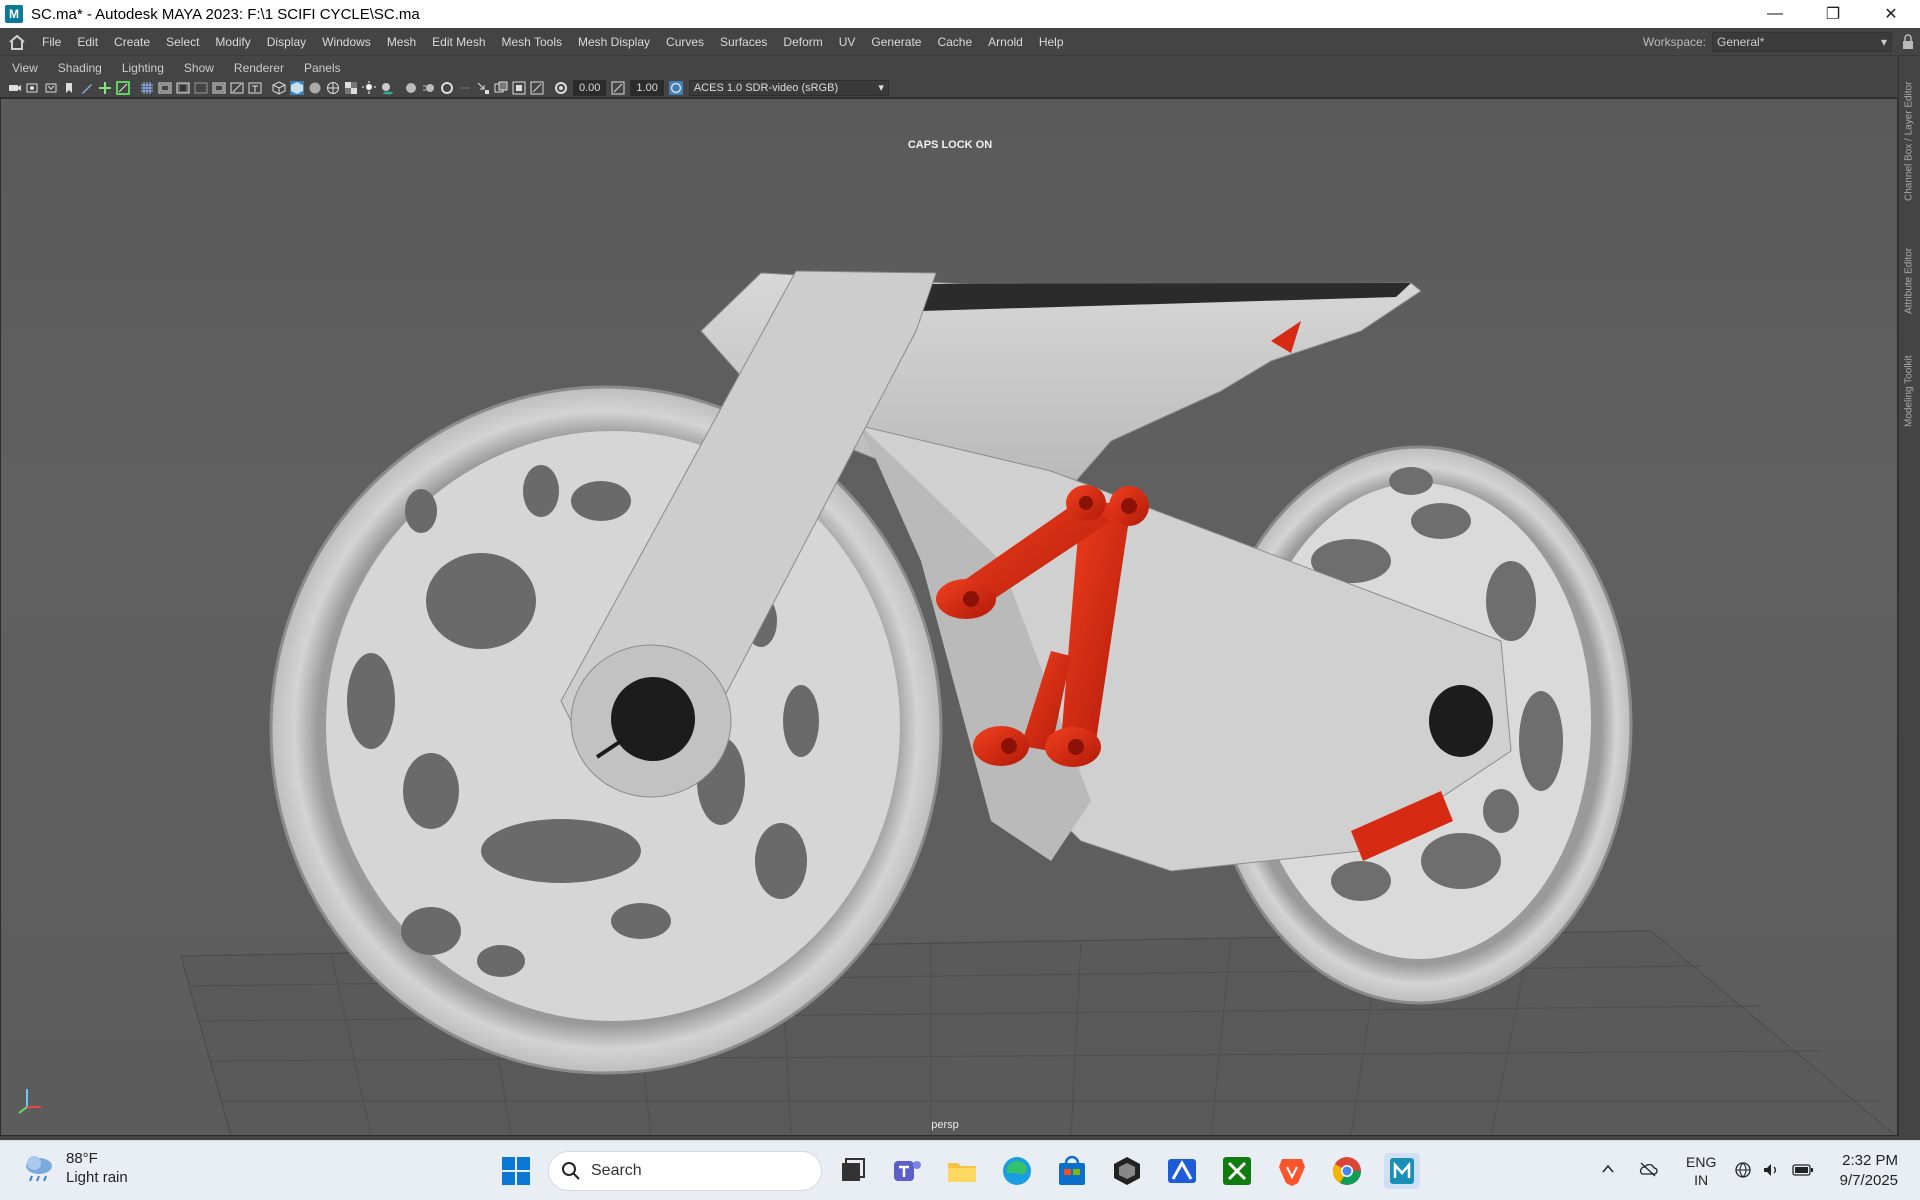 The width and height of the screenshot is (1920, 1200). I want to click on teams-icon, so click(907, 1171).